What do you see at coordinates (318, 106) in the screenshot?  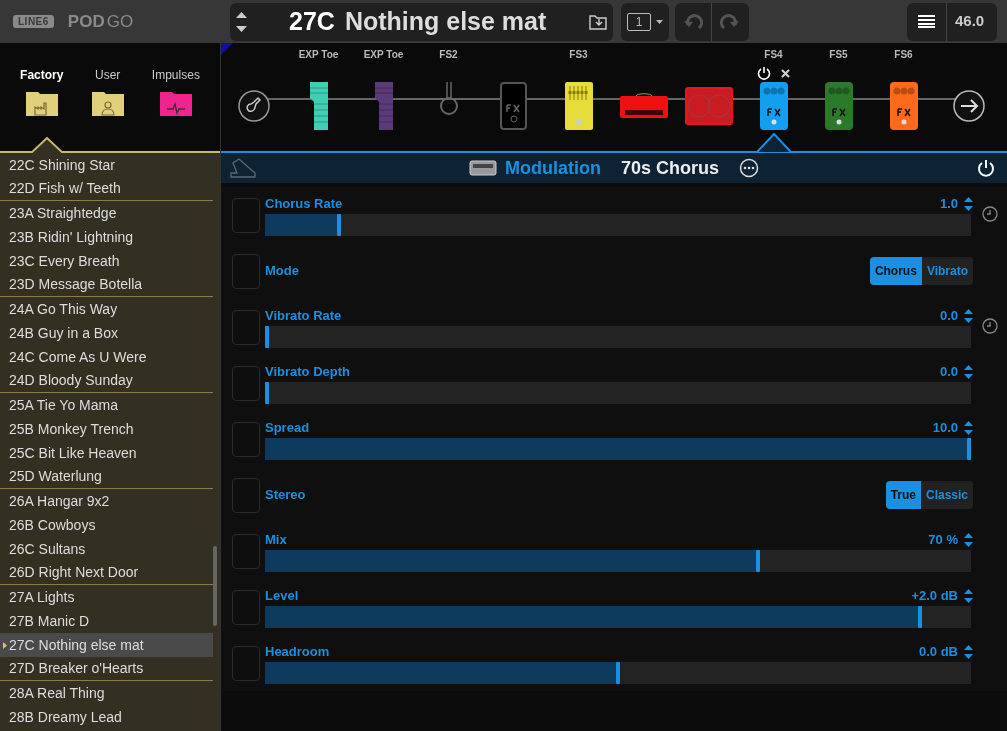 I see `expression-pedal-icon` at bounding box center [318, 106].